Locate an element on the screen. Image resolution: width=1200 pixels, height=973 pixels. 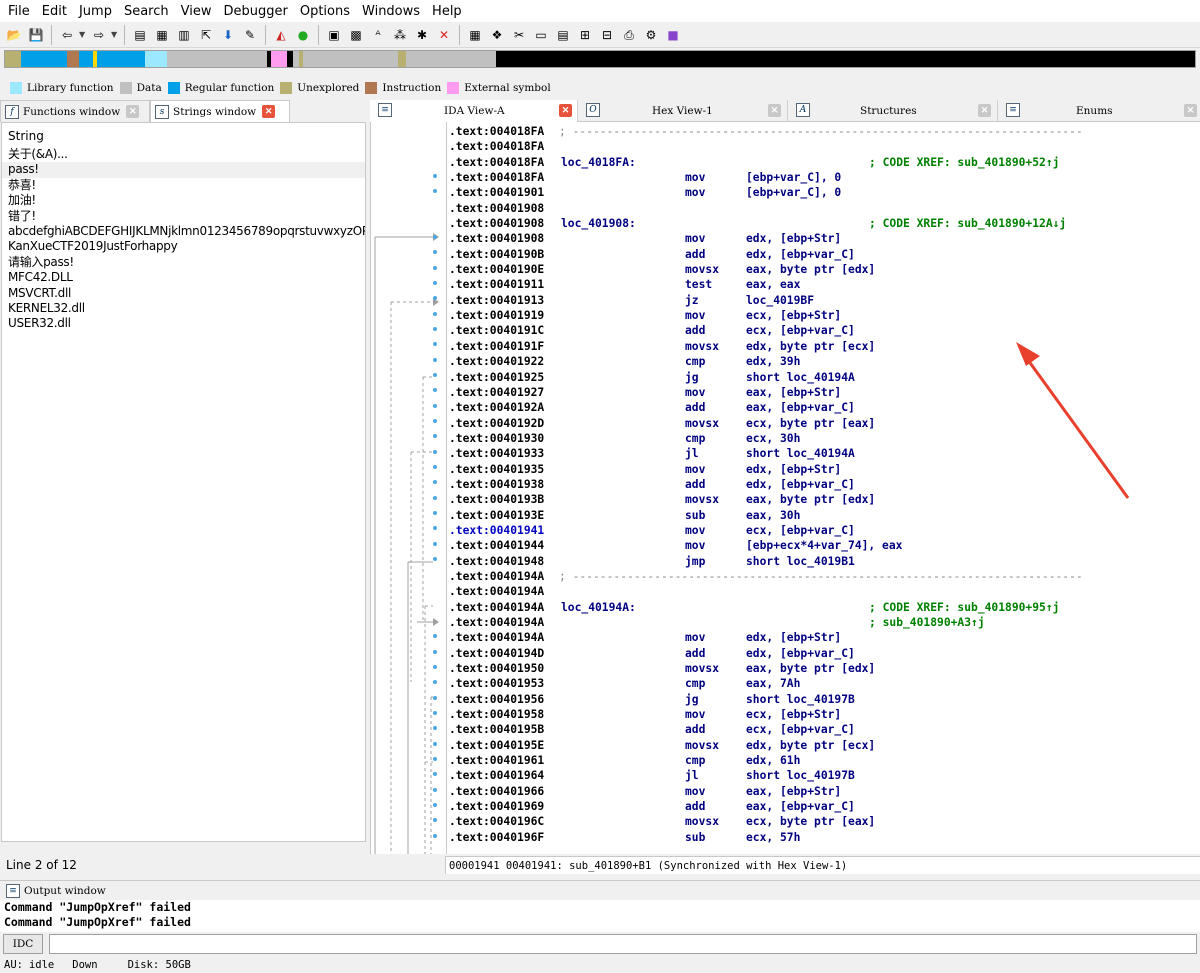
immediate-search-icon: ▥ is located at coordinates (184, 35).